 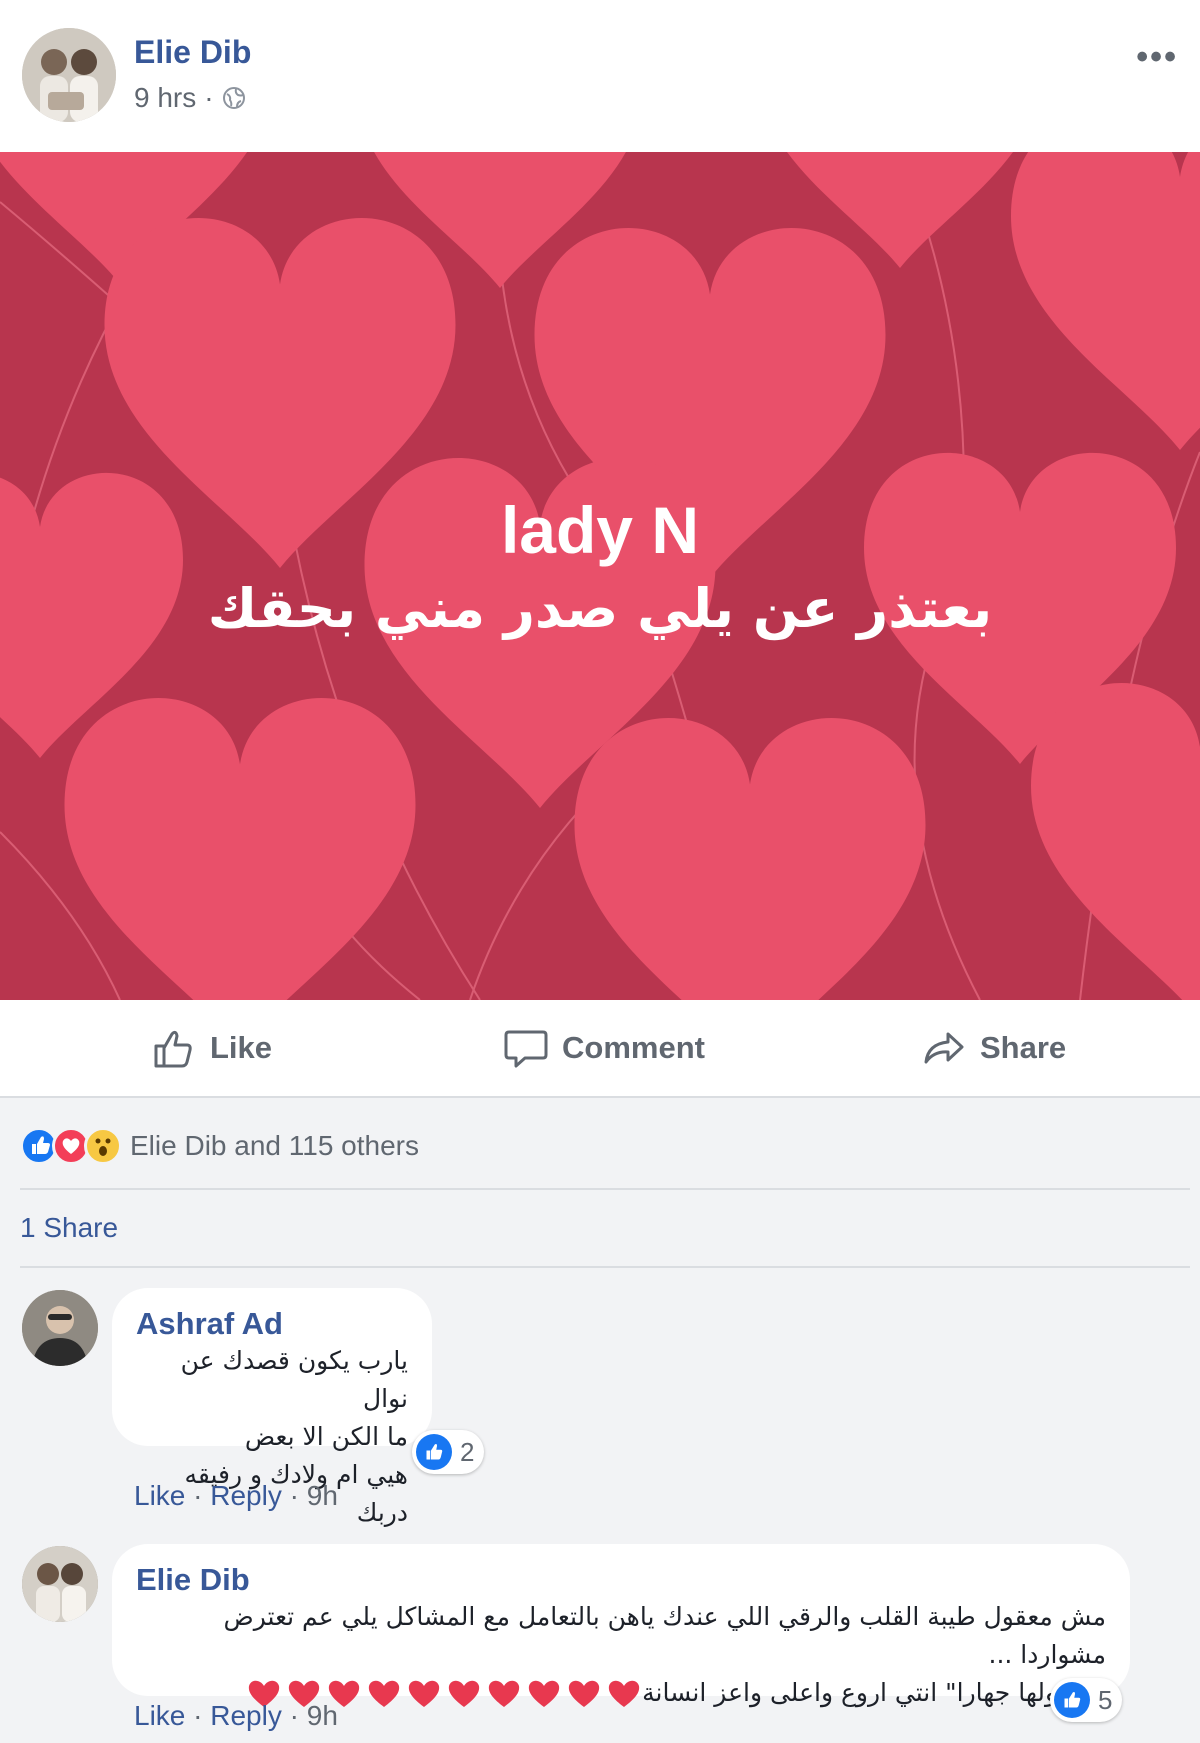 I want to click on reactions-summary: Elie Dib and 115 others, so click(x=219, y=1146).